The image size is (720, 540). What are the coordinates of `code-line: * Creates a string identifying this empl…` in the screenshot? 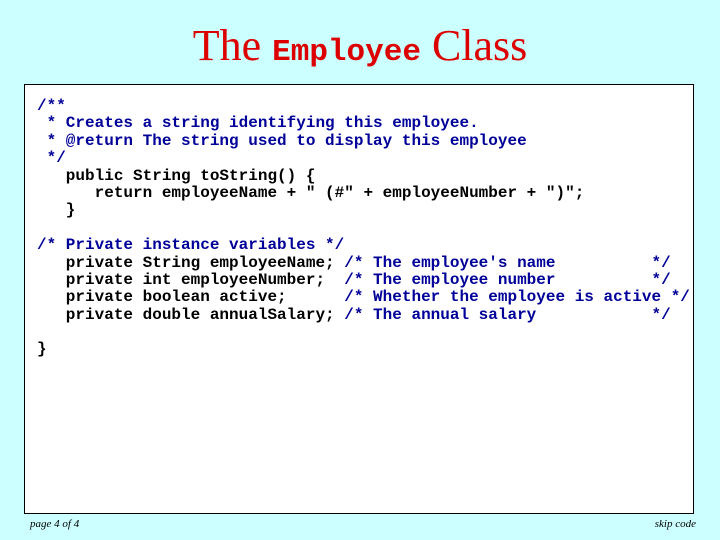 It's located at (363, 123).